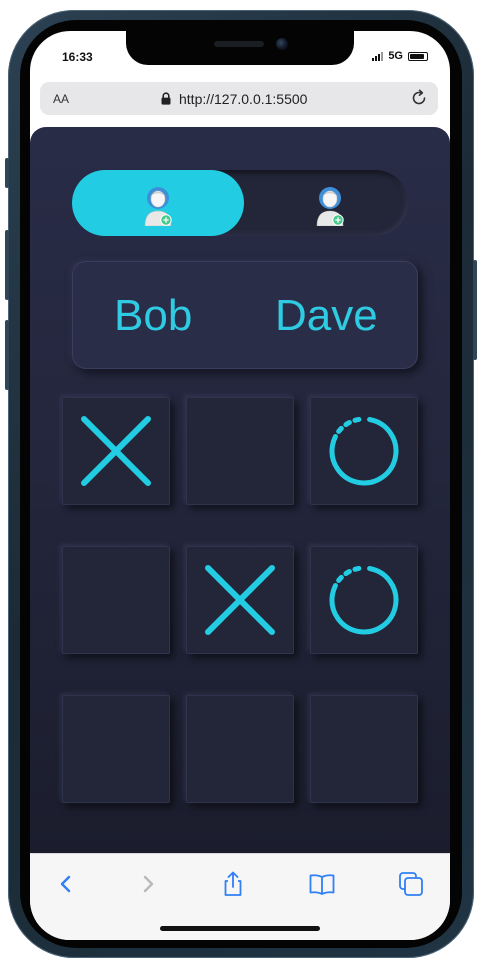 This screenshot has height=964, width=483. Describe the element at coordinates (475, 310) in the screenshot. I see `power-button` at that location.